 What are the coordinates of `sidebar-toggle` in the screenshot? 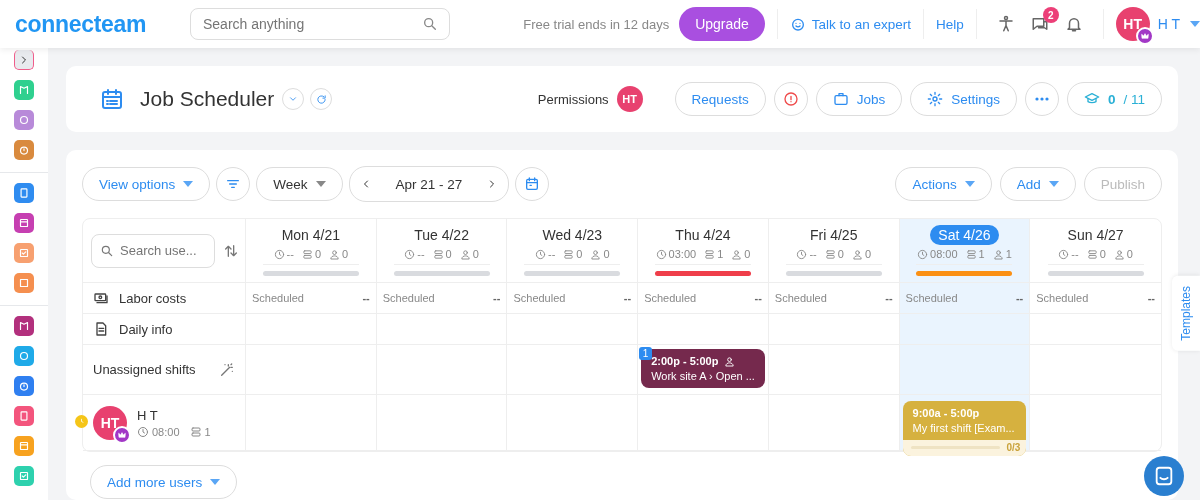 It's located at (24, 60).